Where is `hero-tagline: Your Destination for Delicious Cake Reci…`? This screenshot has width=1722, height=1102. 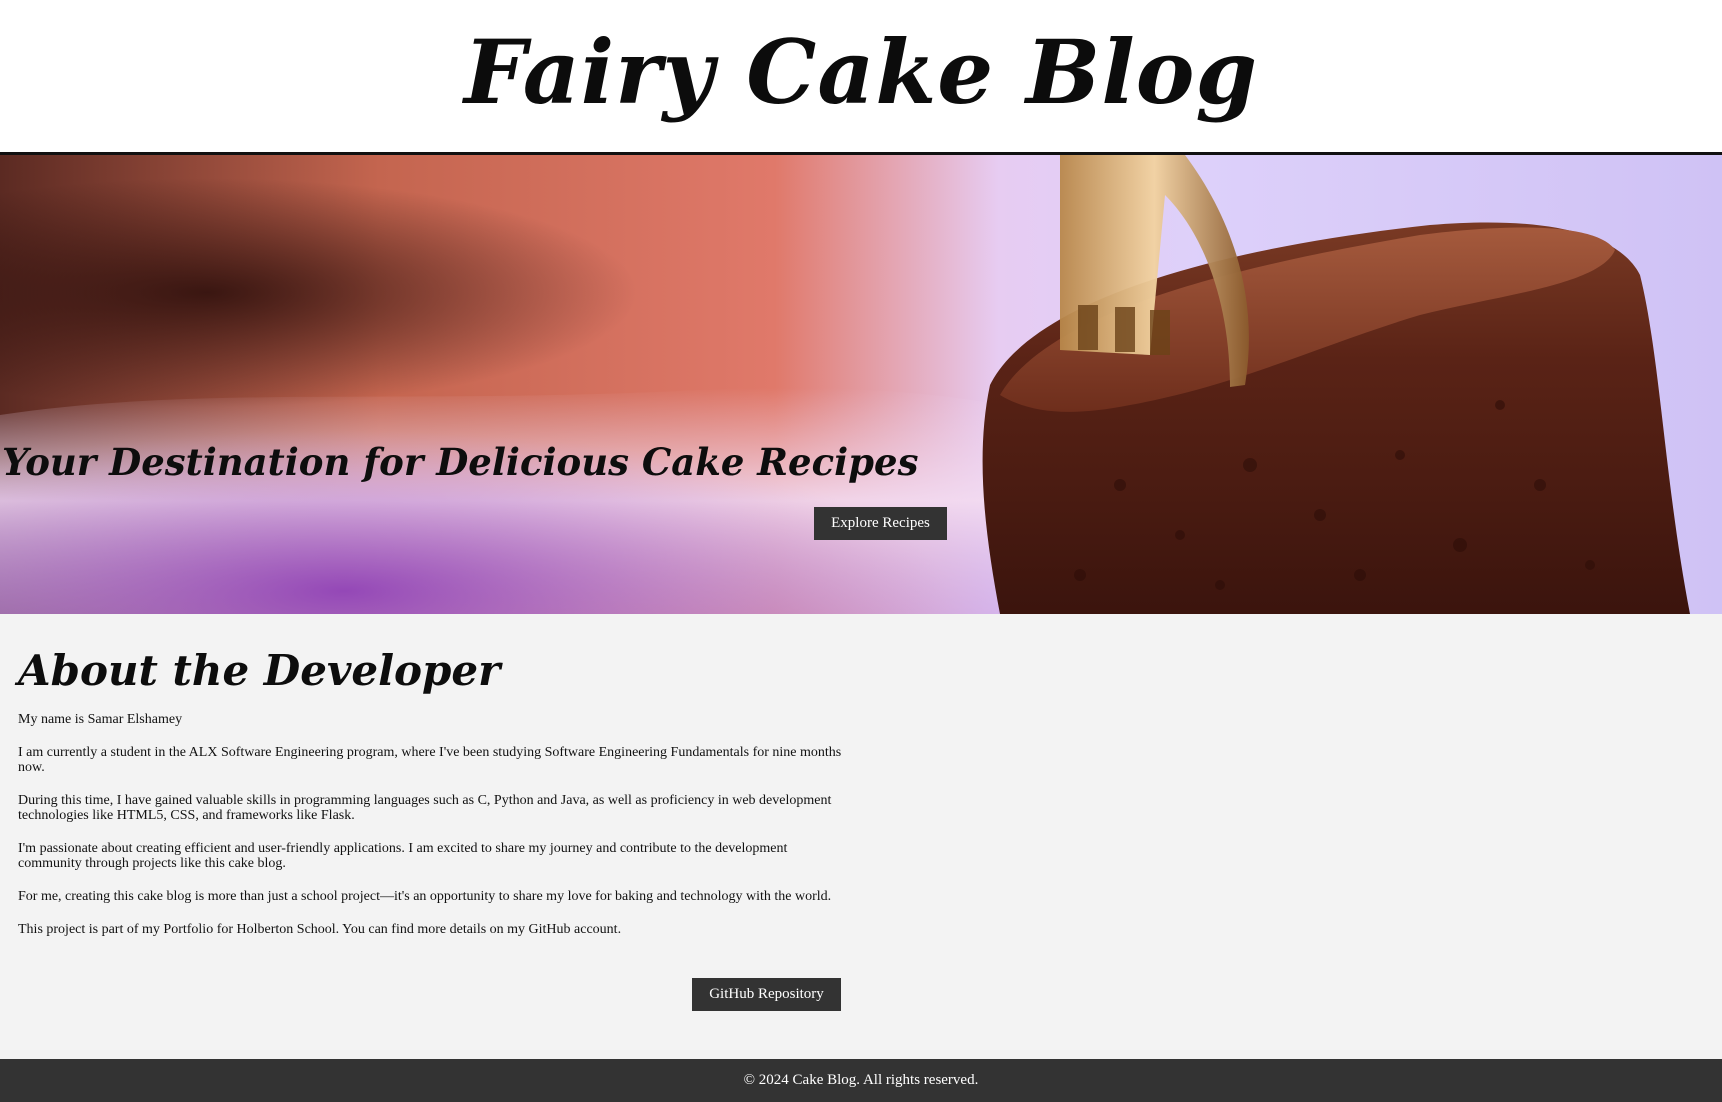
hero-tagline: Your Destination for Delicious Cake Reci… is located at coordinates (460, 462).